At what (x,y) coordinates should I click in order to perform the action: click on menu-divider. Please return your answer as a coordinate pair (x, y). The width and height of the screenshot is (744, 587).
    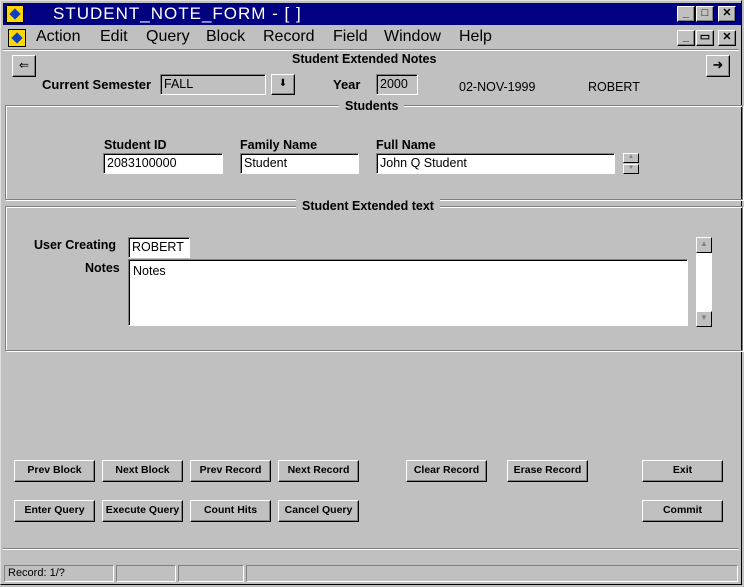
    Looking at the image, I should click on (371, 50).